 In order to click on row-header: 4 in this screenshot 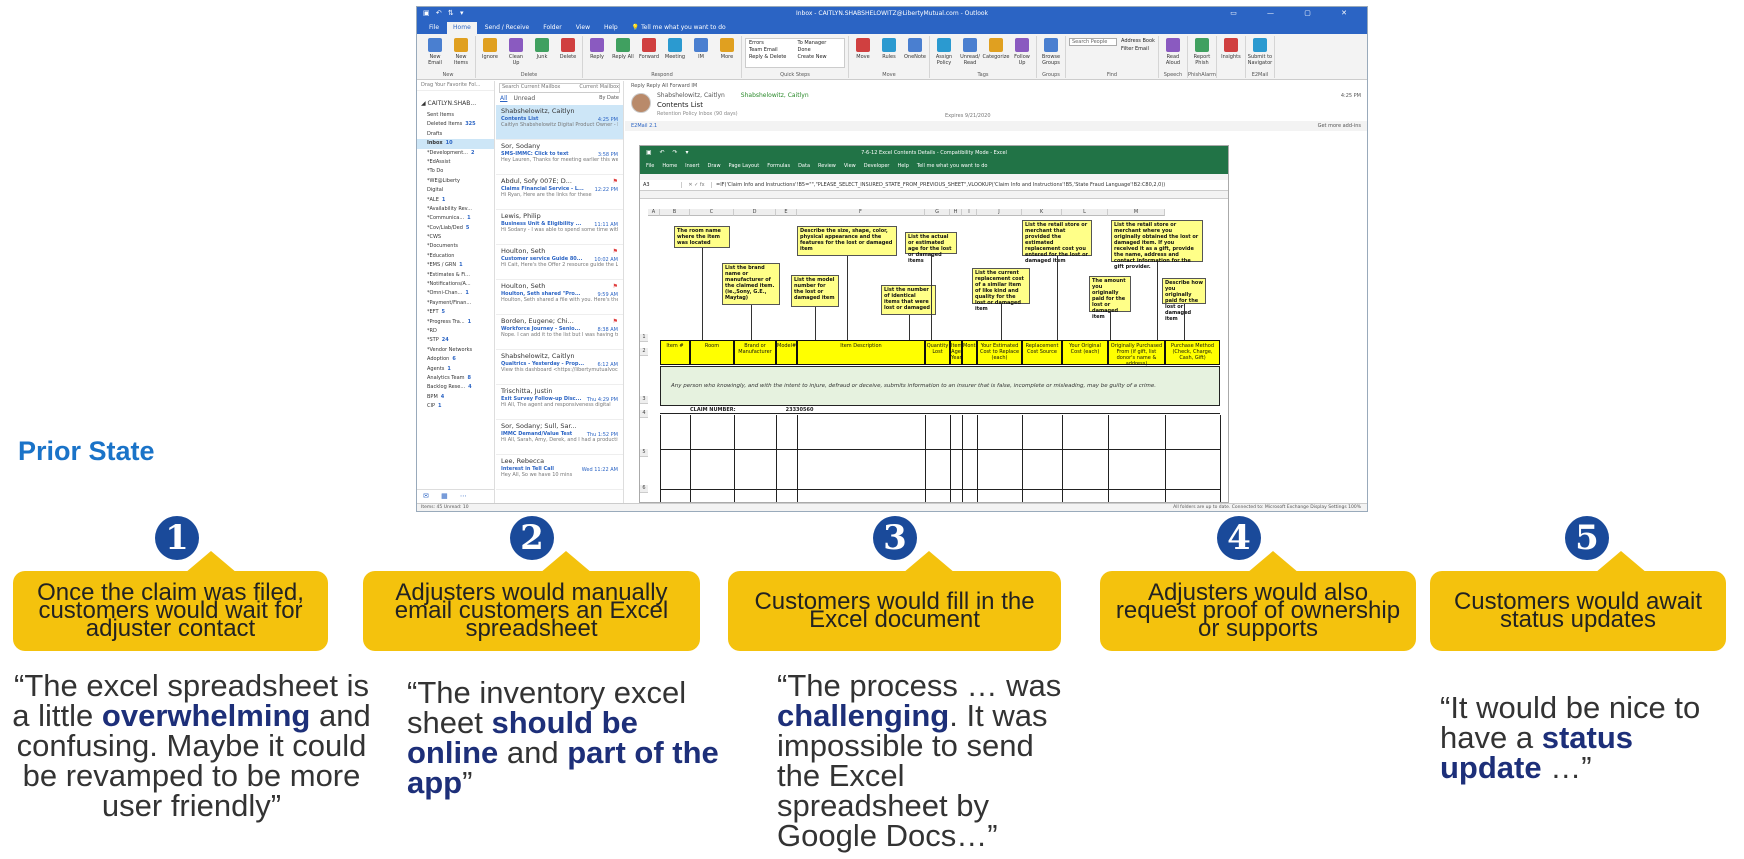, I will do `click(644, 414)`.